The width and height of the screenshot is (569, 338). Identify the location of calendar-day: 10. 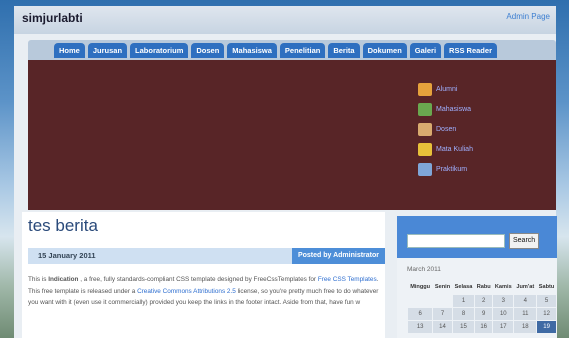
(503, 314).